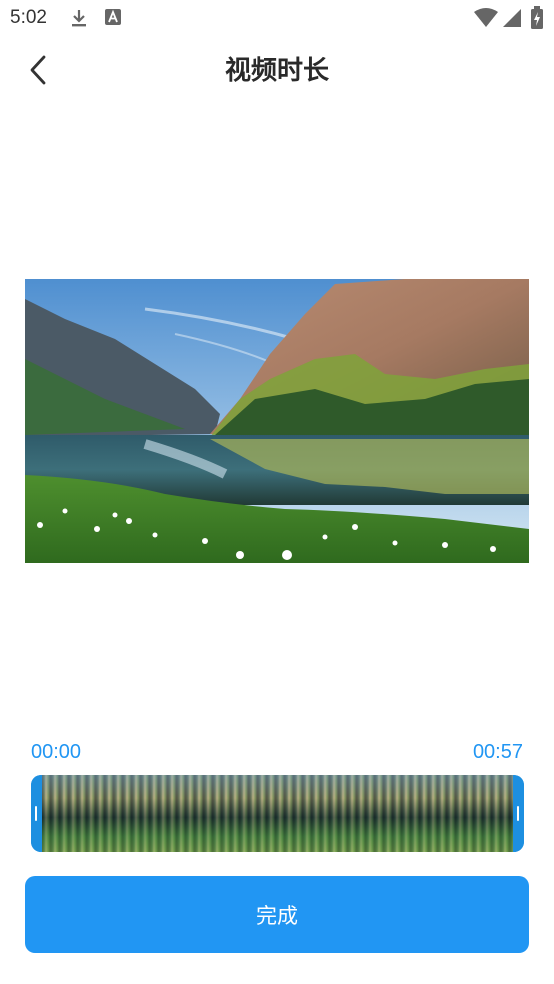  I want to click on wifi-icon, so click(486, 20).